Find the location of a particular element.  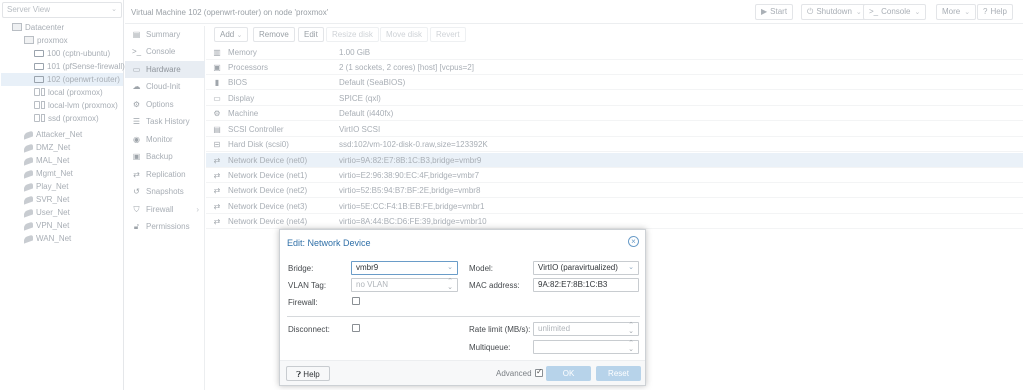

storage-icon is located at coordinates (37, 105).